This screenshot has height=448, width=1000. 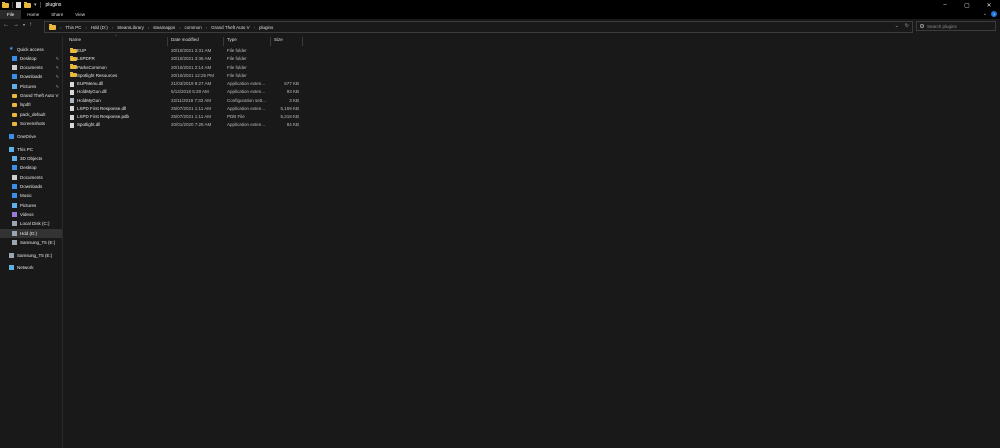 I want to click on close-button: ✕, so click(x=989, y=5).